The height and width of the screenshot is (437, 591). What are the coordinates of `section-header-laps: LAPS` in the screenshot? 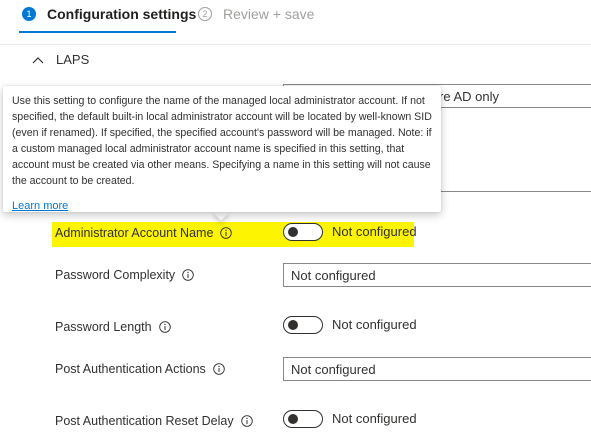 It's located at (60, 59).